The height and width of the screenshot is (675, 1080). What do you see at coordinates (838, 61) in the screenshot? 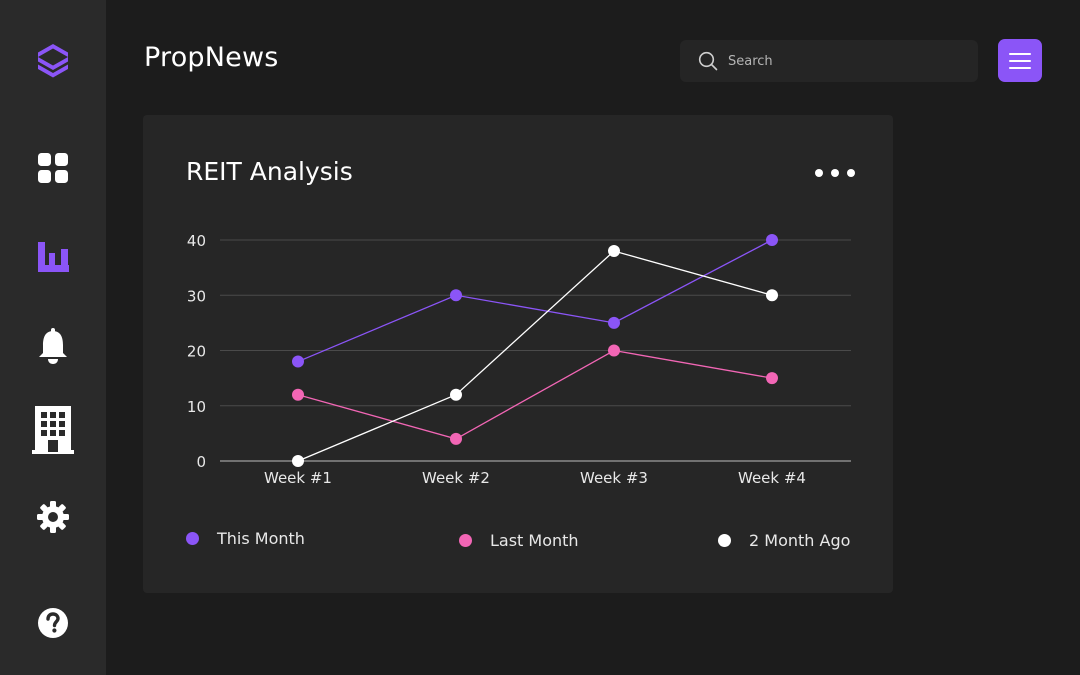
I see `search-input` at bounding box center [838, 61].